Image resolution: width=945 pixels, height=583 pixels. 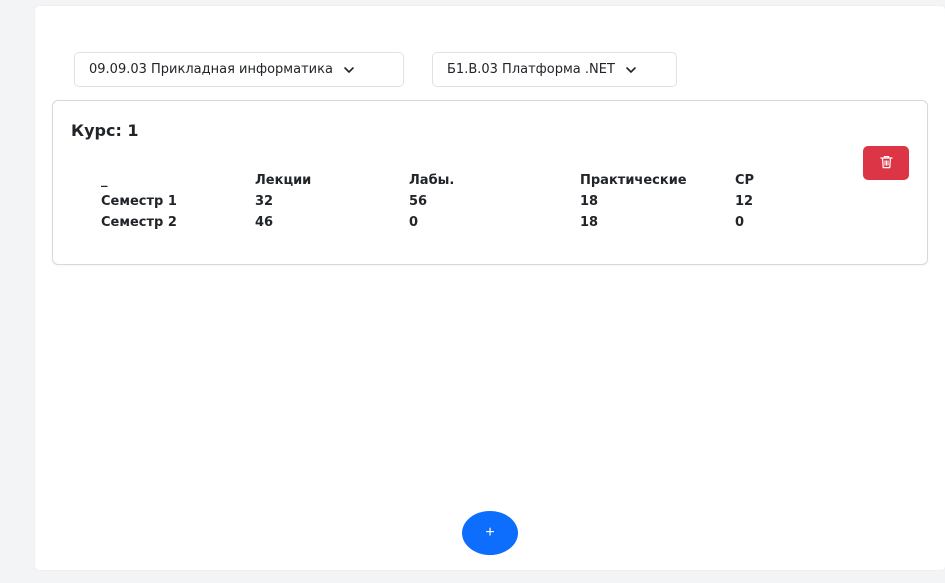 What do you see at coordinates (418, 201) in the screenshot?
I see `table-cell: 56` at bounding box center [418, 201].